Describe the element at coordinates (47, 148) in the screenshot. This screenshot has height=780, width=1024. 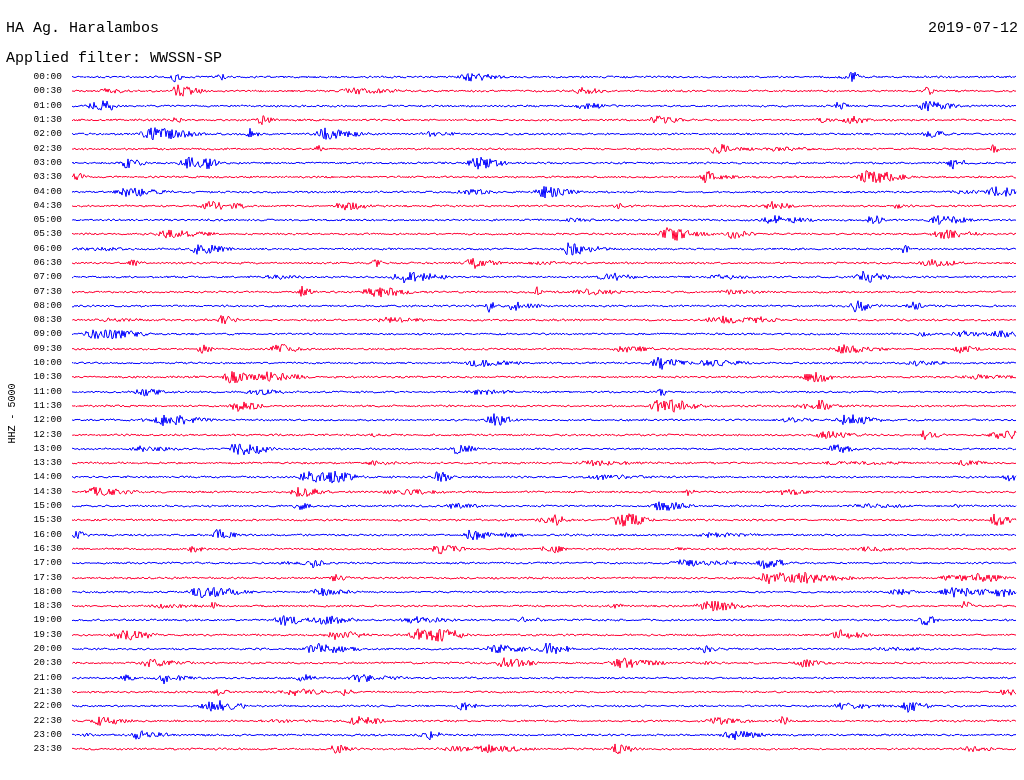
I see `time-label: 02:30` at that location.